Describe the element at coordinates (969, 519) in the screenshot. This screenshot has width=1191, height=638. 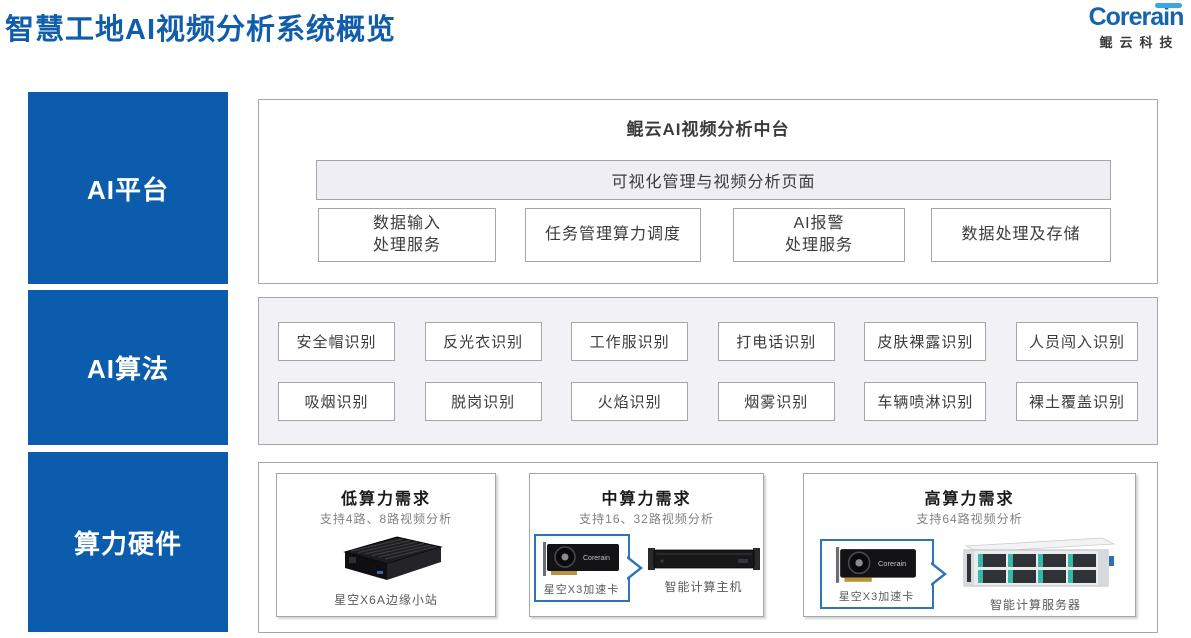
I see `hardware-card-subtitle: 支持64路视频分析` at that location.